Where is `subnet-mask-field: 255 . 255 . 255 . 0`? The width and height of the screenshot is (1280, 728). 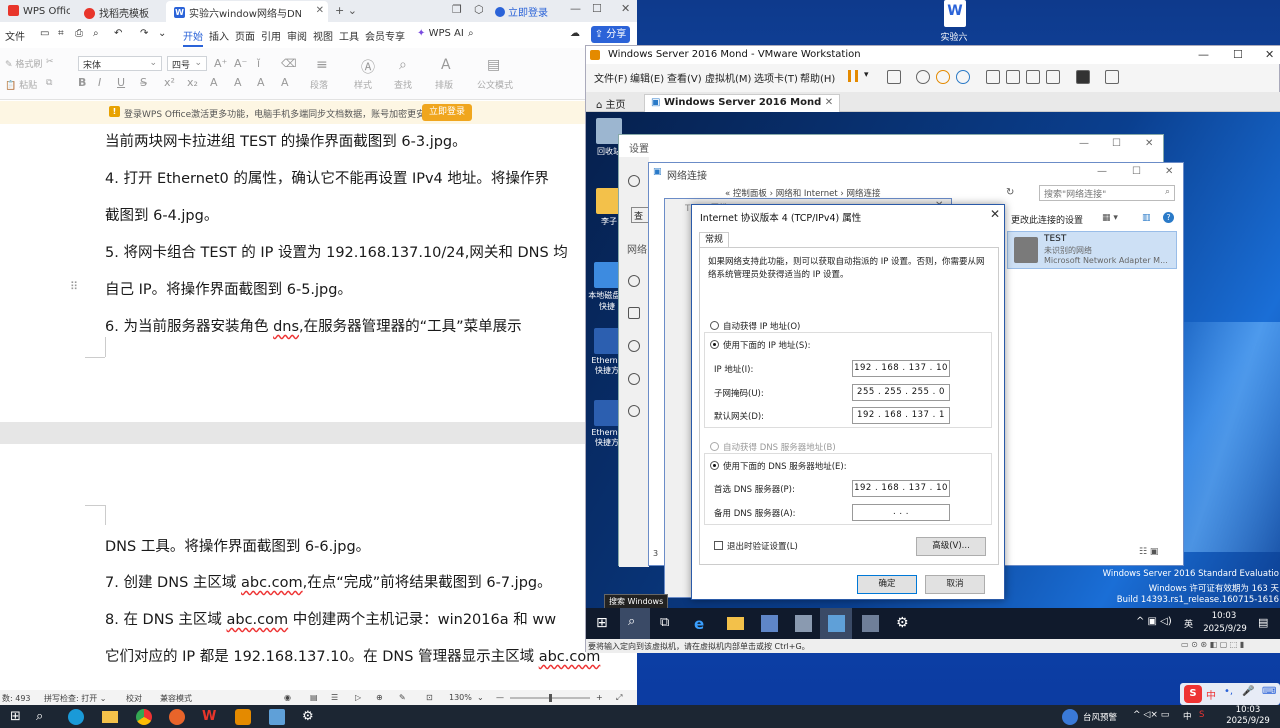 subnet-mask-field: 255 . 255 . 255 . 0 is located at coordinates (901, 392).